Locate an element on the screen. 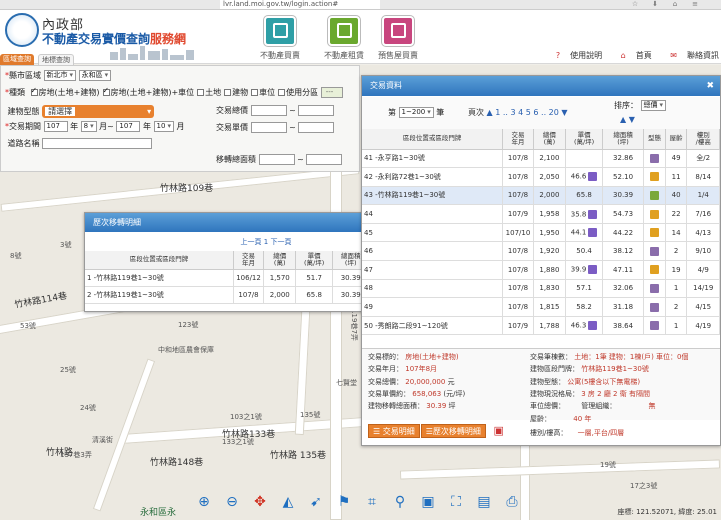  total-price-max-input is located at coordinates (316, 110).